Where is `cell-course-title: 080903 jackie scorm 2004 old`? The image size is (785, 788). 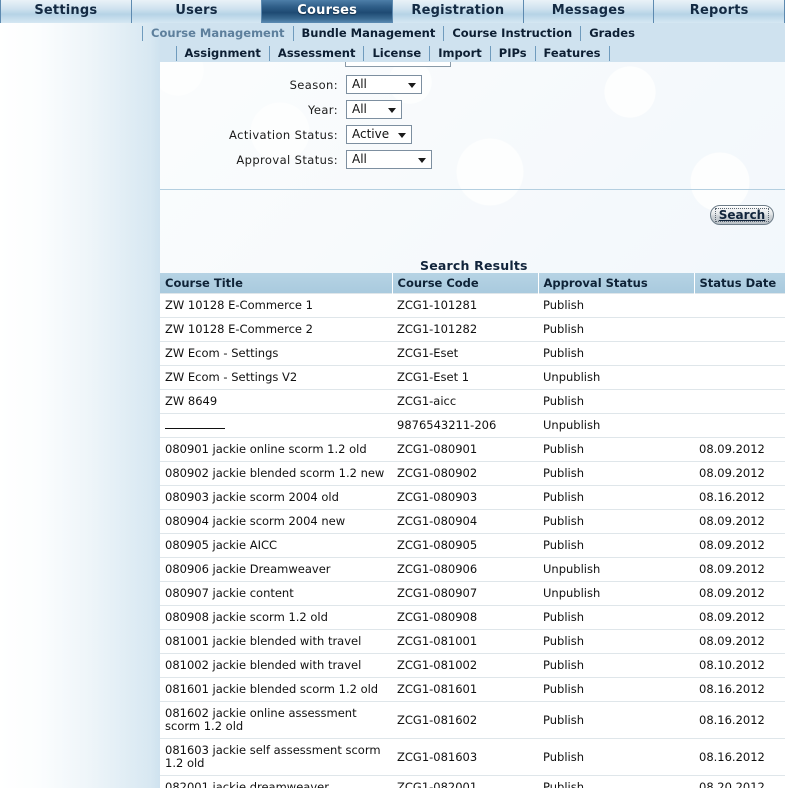
cell-course-title: 080903 jackie scorm 2004 old is located at coordinates (276, 497).